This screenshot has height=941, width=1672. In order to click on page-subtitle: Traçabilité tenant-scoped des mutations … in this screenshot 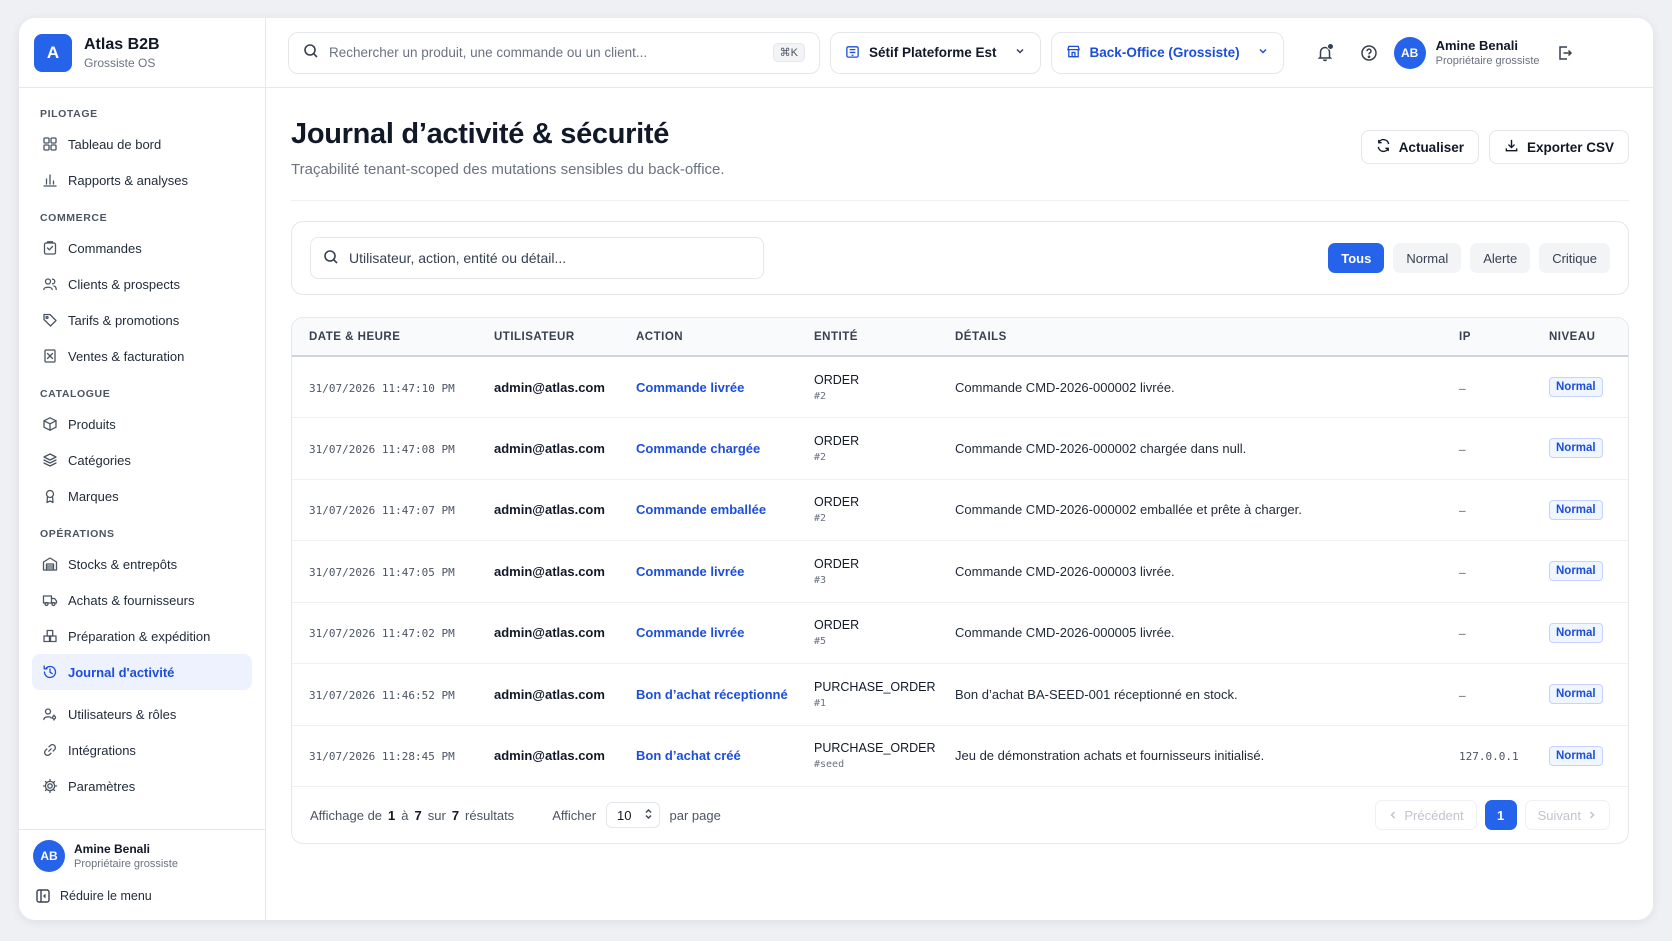, I will do `click(508, 169)`.